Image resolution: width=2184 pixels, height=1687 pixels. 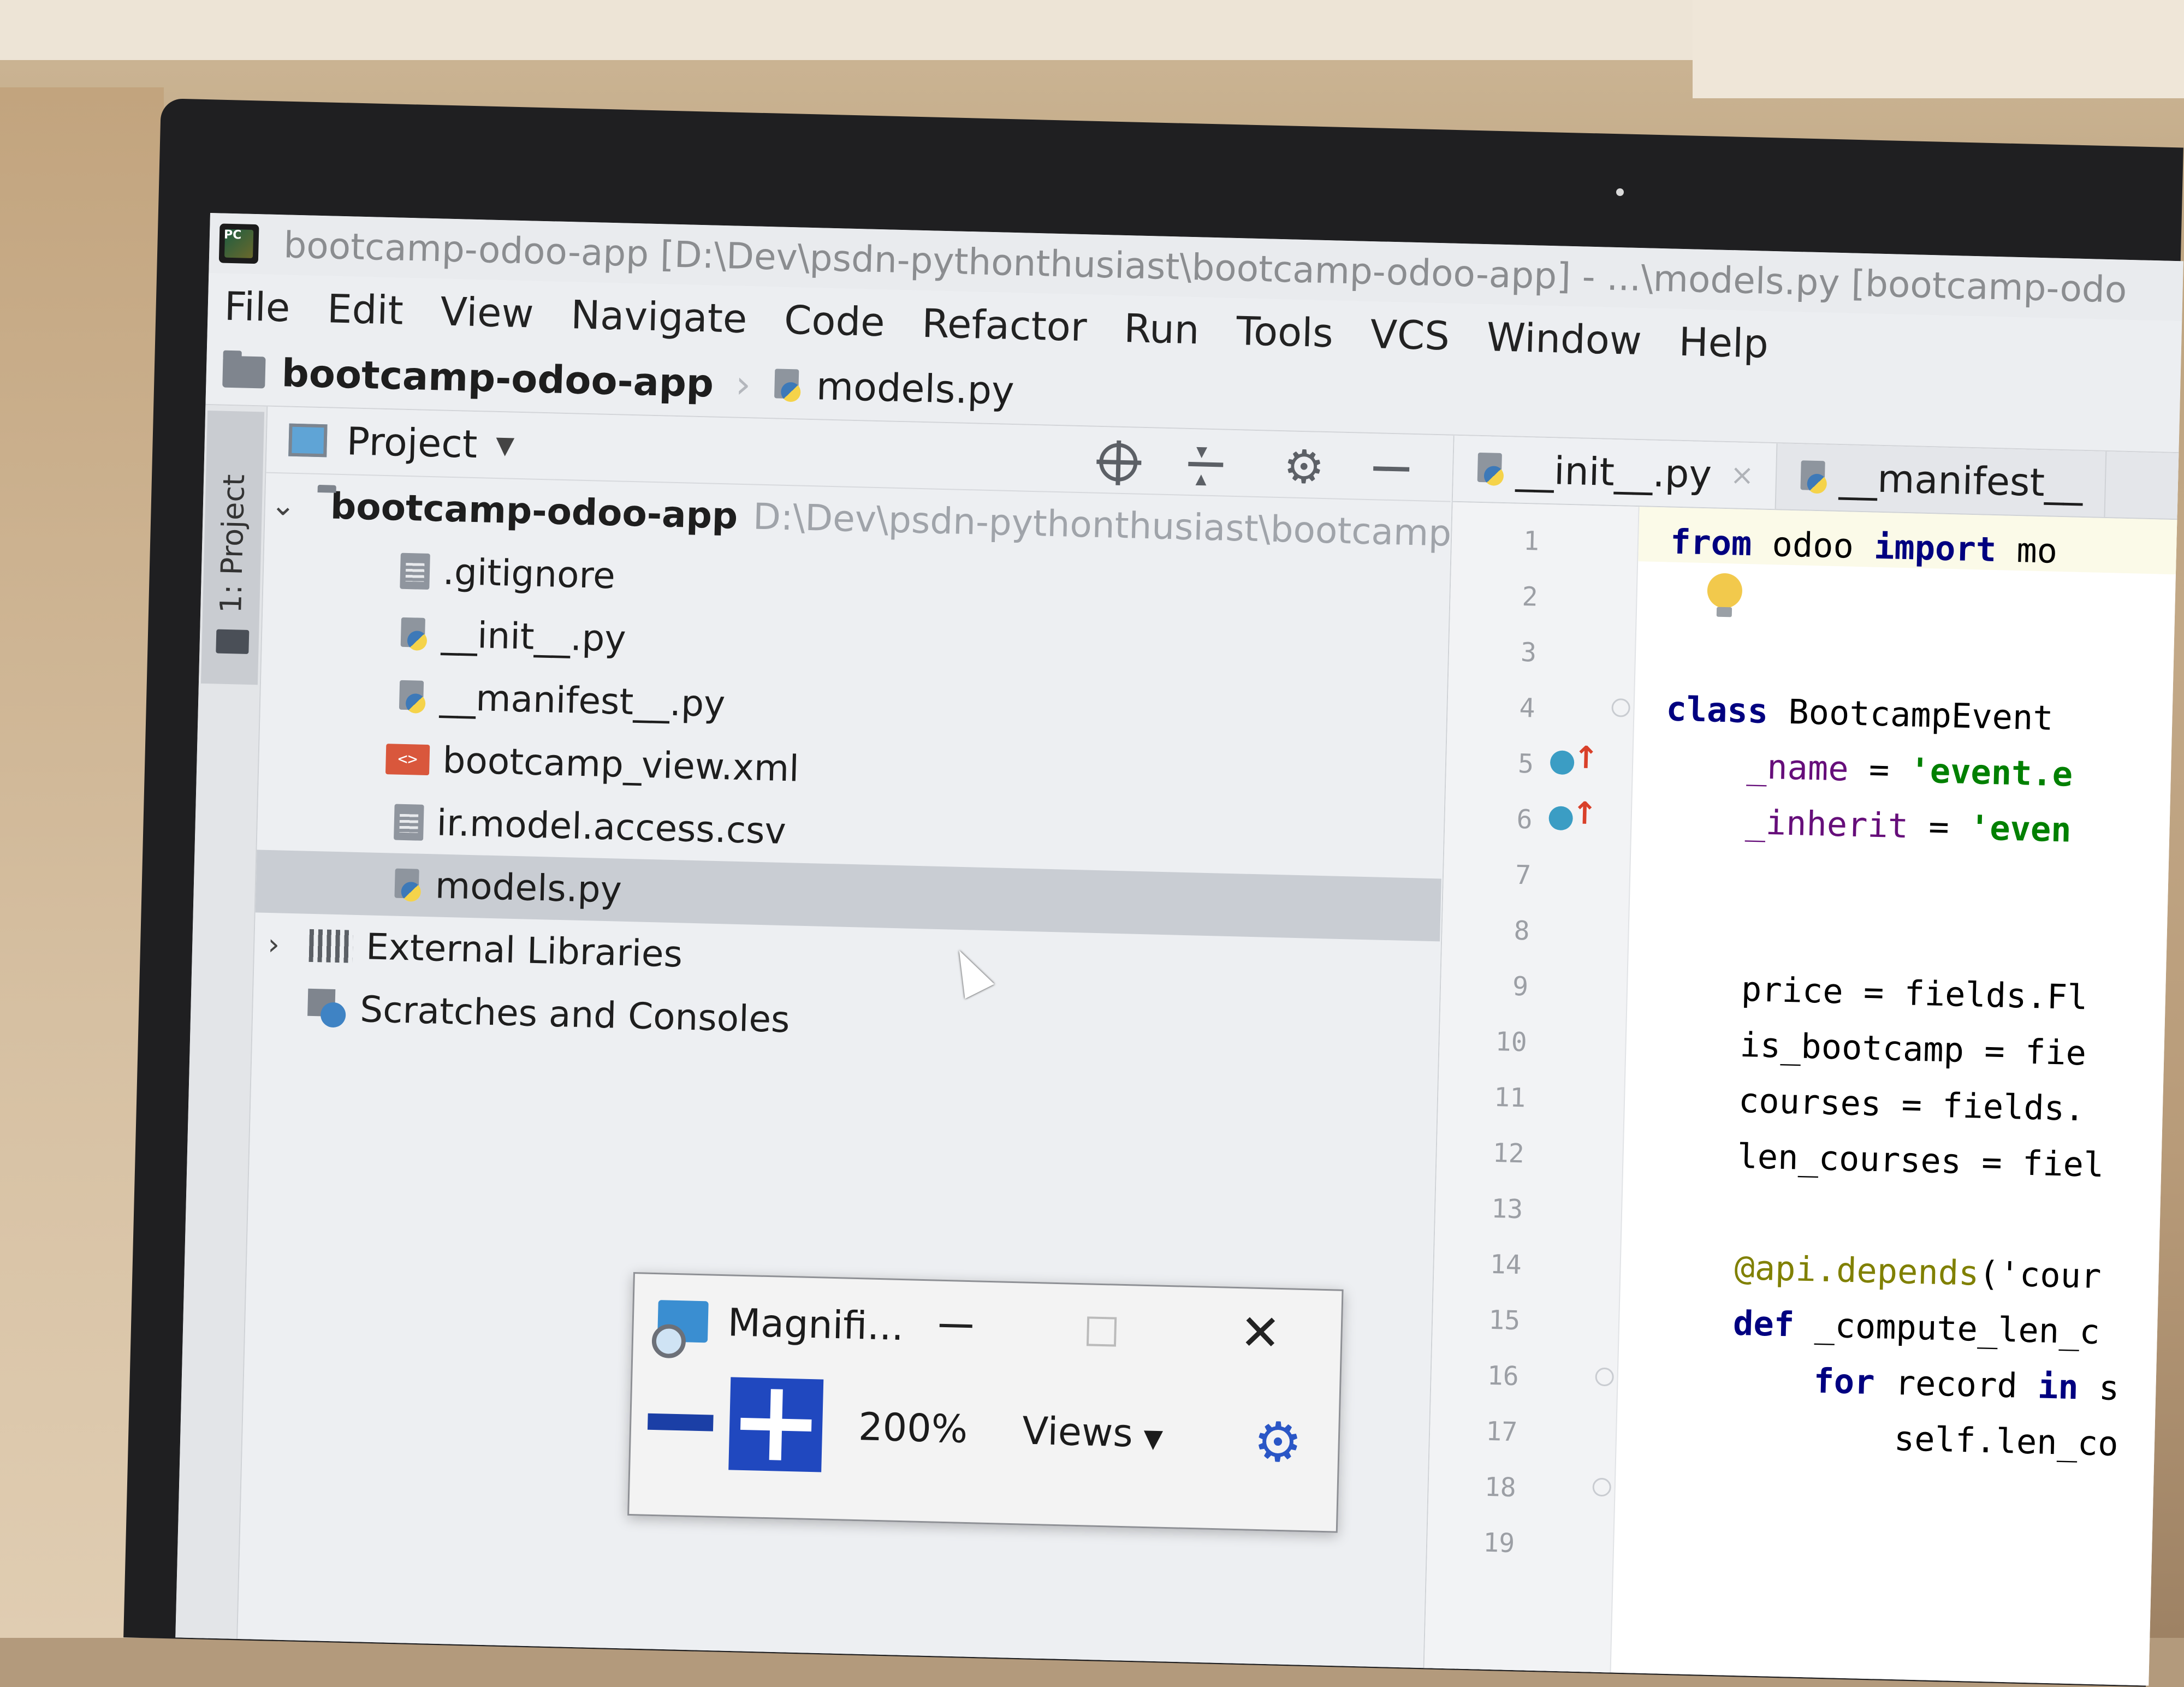 What do you see at coordinates (1564, 339) in the screenshot?
I see `menu-window: Window` at bounding box center [1564, 339].